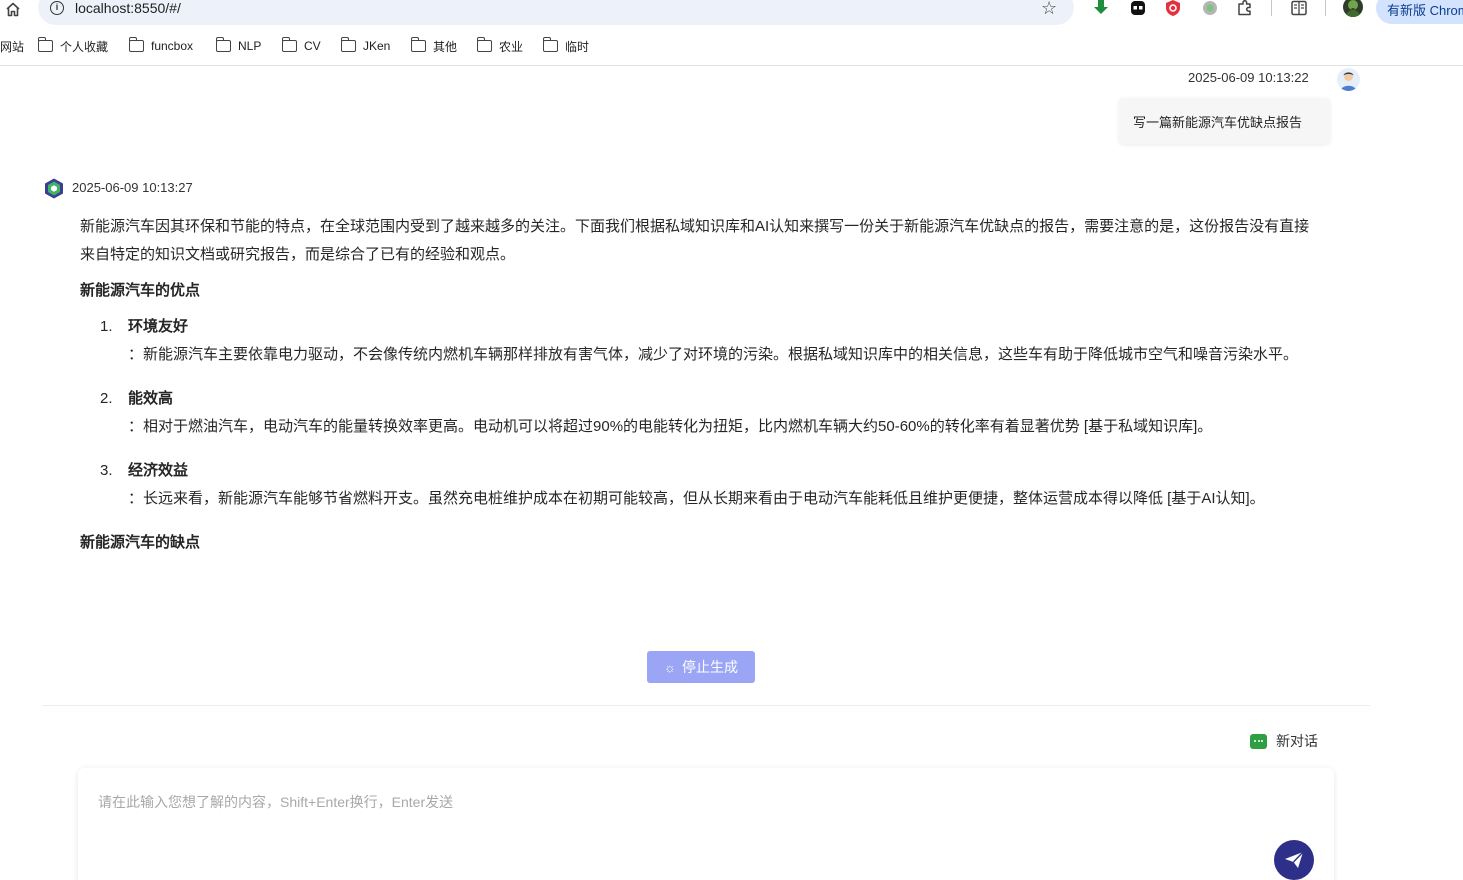 This screenshot has width=1463, height=880. Describe the element at coordinates (1224, 121) in the screenshot. I see `user-message-bubble: 写一篇新能源汽车优缺点报告` at that location.